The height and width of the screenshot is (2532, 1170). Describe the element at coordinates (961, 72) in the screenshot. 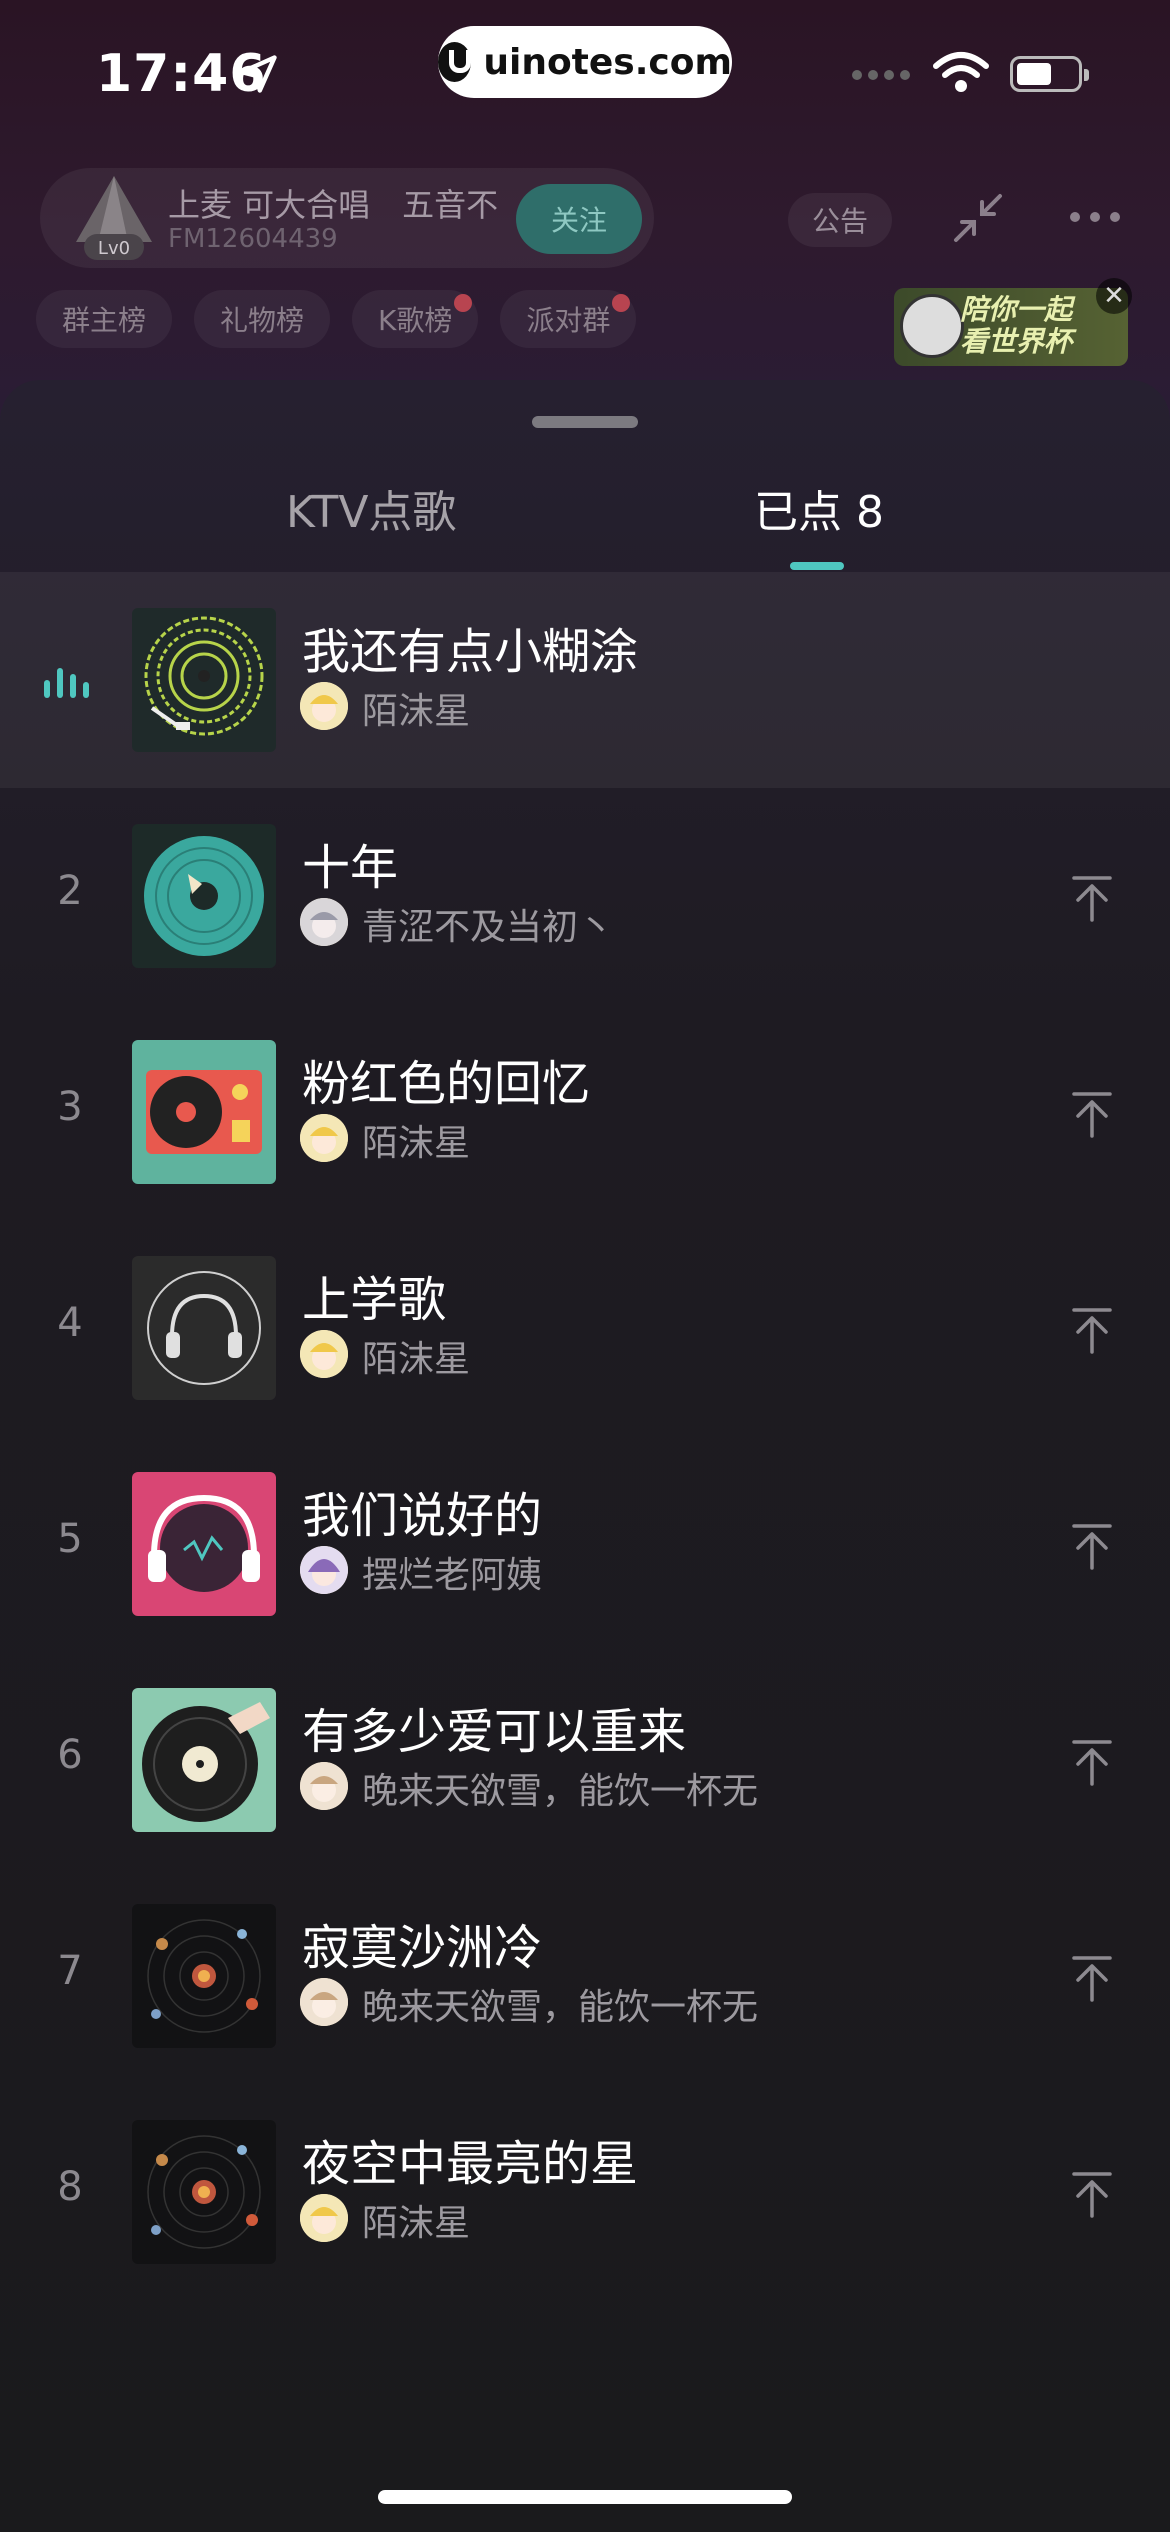

I see `wifi-icon` at that location.